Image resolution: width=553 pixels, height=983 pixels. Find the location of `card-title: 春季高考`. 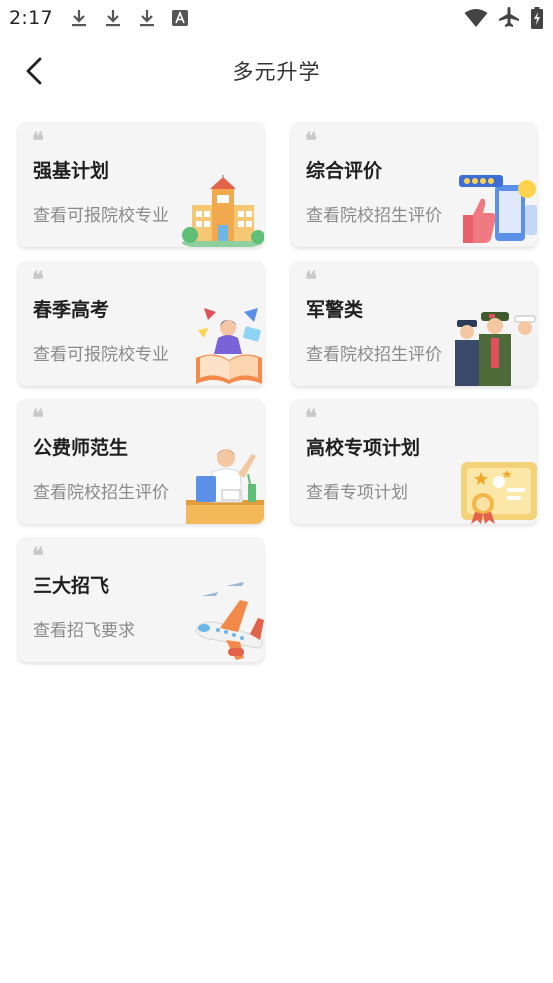

card-title: 春季高考 is located at coordinates (71, 310).